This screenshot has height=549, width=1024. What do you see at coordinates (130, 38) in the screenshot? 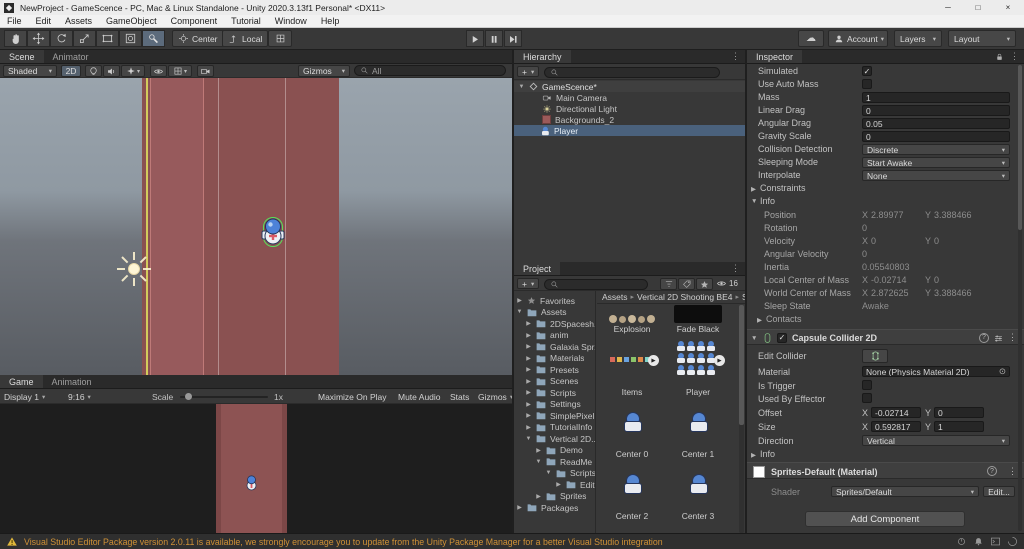
I see `transform-tool-button` at bounding box center [130, 38].